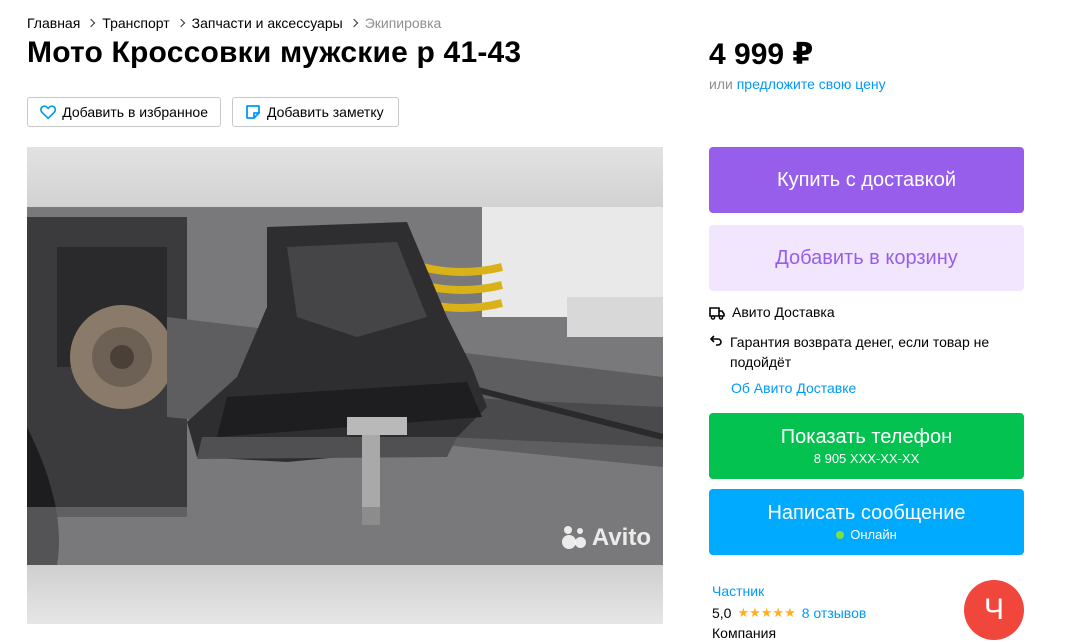 This screenshot has width=1066, height=642. Describe the element at coordinates (621, 537) in the screenshot. I see `avito-watermark-text: Avito` at that location.